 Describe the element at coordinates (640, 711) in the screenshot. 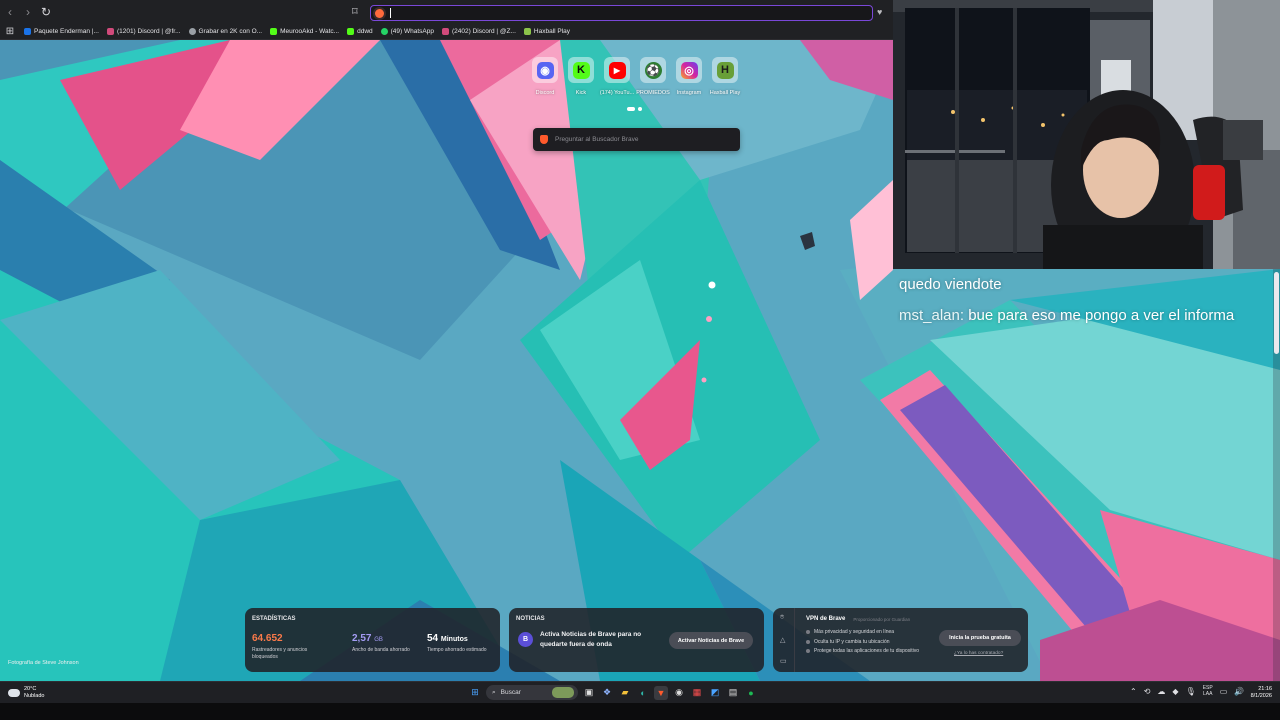

I see `letterbox-bar` at that location.